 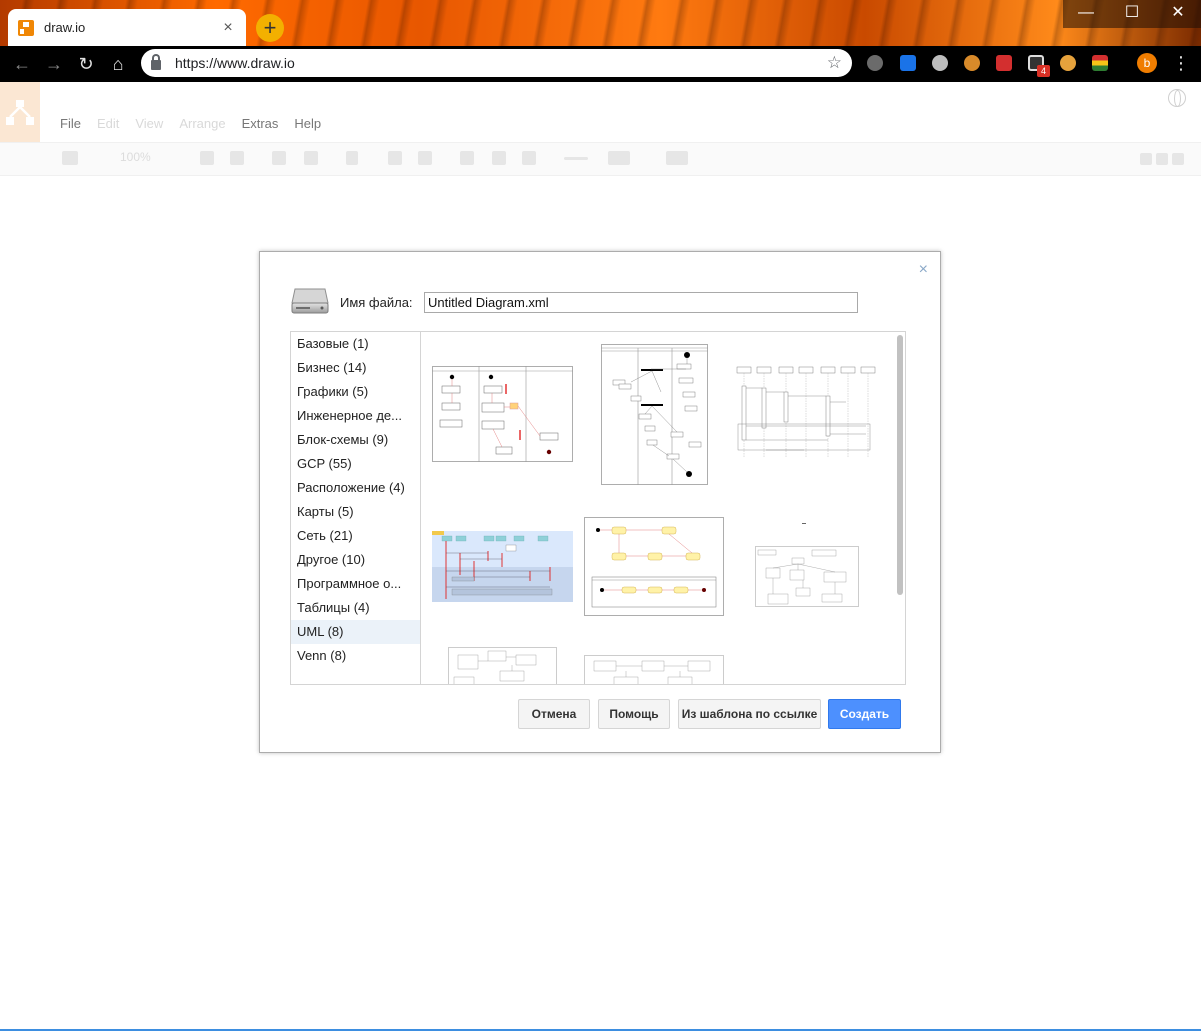 What do you see at coordinates (1132, 14) in the screenshot?
I see `window-maximize-button: ☐` at bounding box center [1132, 14].